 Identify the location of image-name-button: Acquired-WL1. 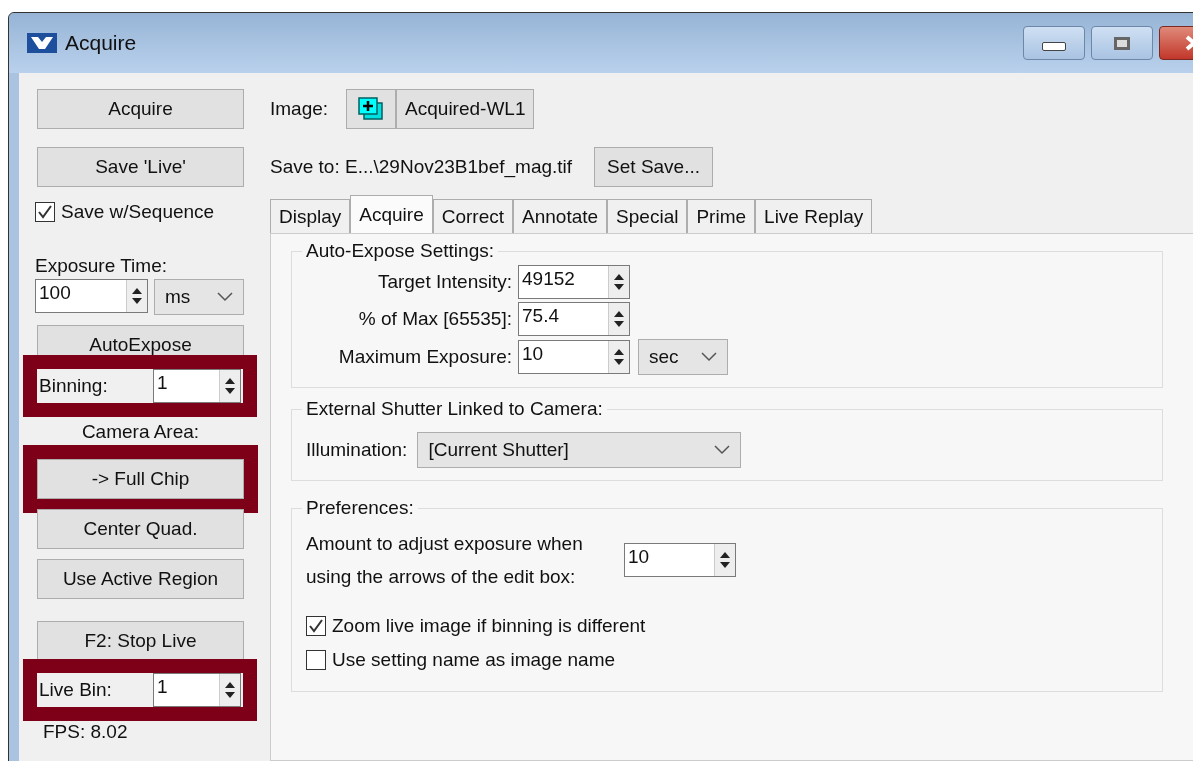
(465, 109).